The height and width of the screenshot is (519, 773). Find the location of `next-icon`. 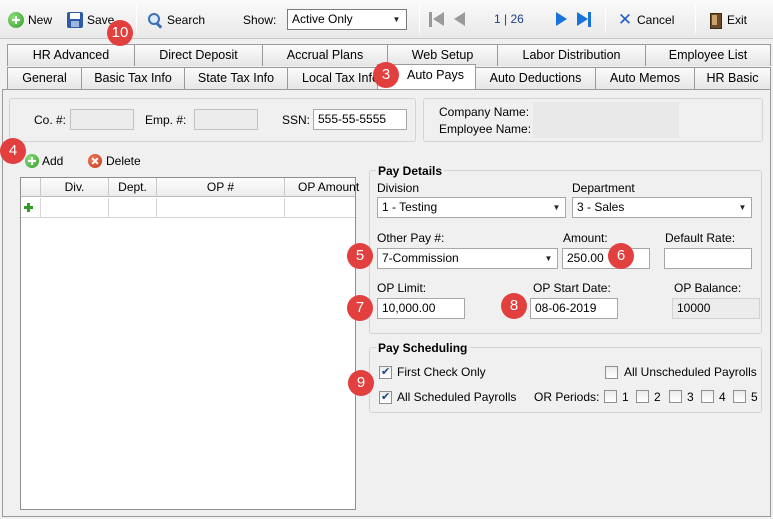

next-icon is located at coordinates (561, 19).